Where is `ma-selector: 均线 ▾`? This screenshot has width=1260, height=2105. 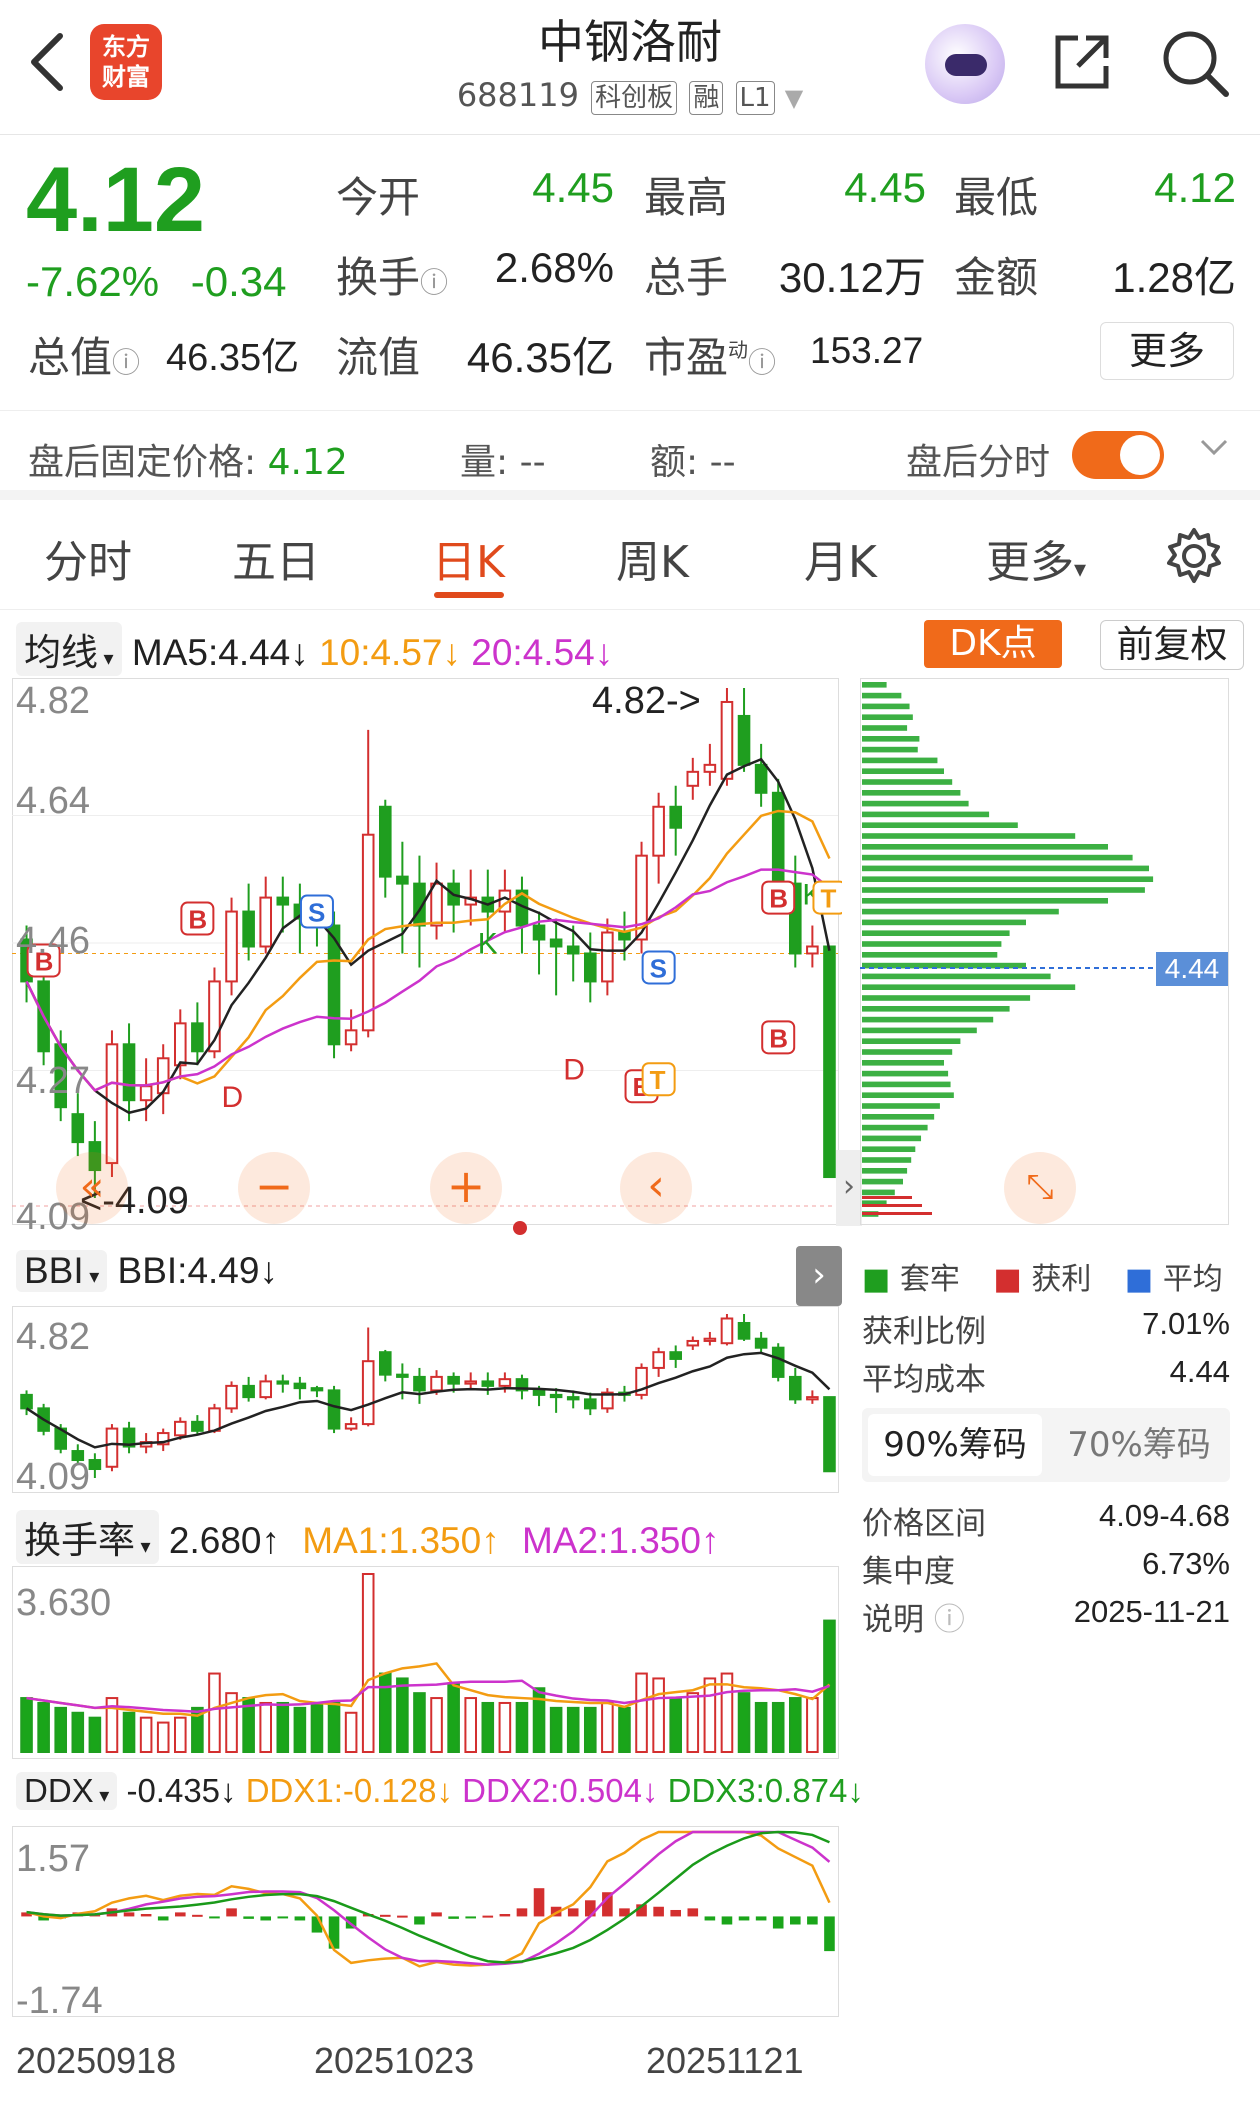
ma-selector: 均线 ▾ is located at coordinates (69, 649).